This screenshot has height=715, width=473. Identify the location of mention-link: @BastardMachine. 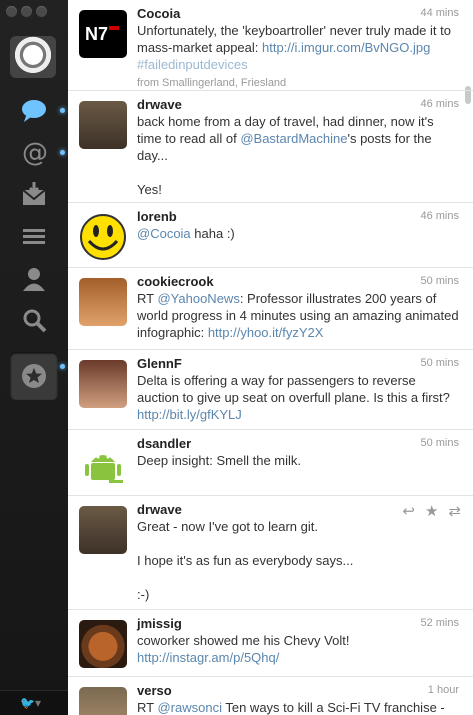
(293, 138).